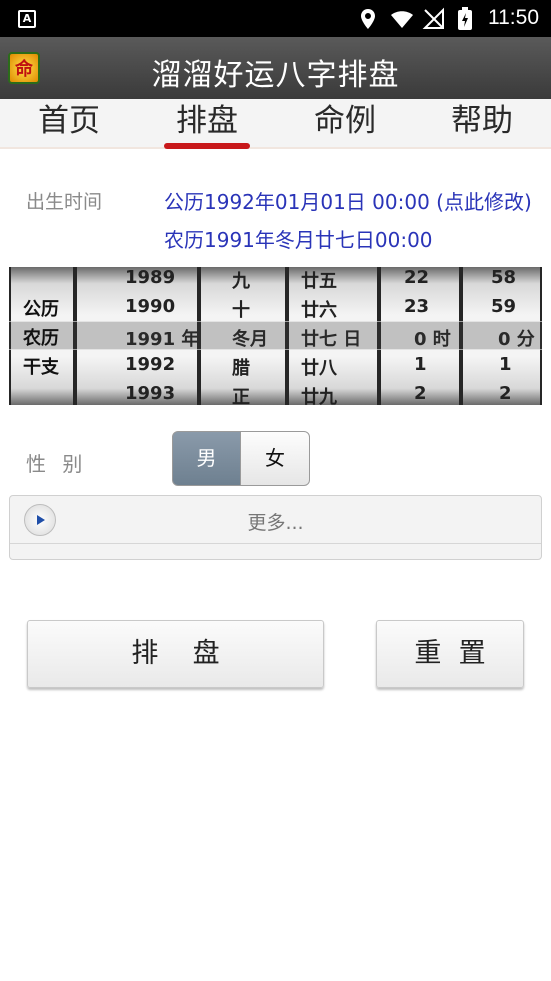  What do you see at coordinates (319, 281) in the screenshot?
I see `day-item: 廿五` at bounding box center [319, 281].